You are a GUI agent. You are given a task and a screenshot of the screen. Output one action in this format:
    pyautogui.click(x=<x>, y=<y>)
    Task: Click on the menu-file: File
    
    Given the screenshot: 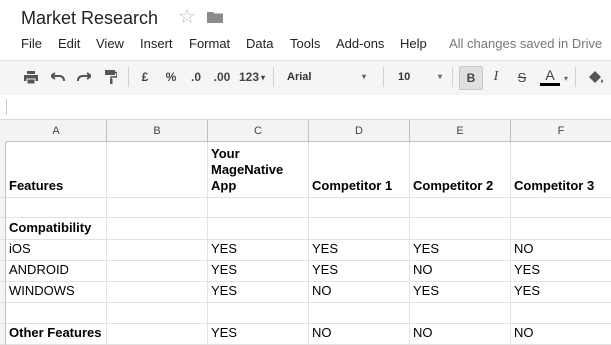 What is the action you would take?
    pyautogui.click(x=31, y=43)
    